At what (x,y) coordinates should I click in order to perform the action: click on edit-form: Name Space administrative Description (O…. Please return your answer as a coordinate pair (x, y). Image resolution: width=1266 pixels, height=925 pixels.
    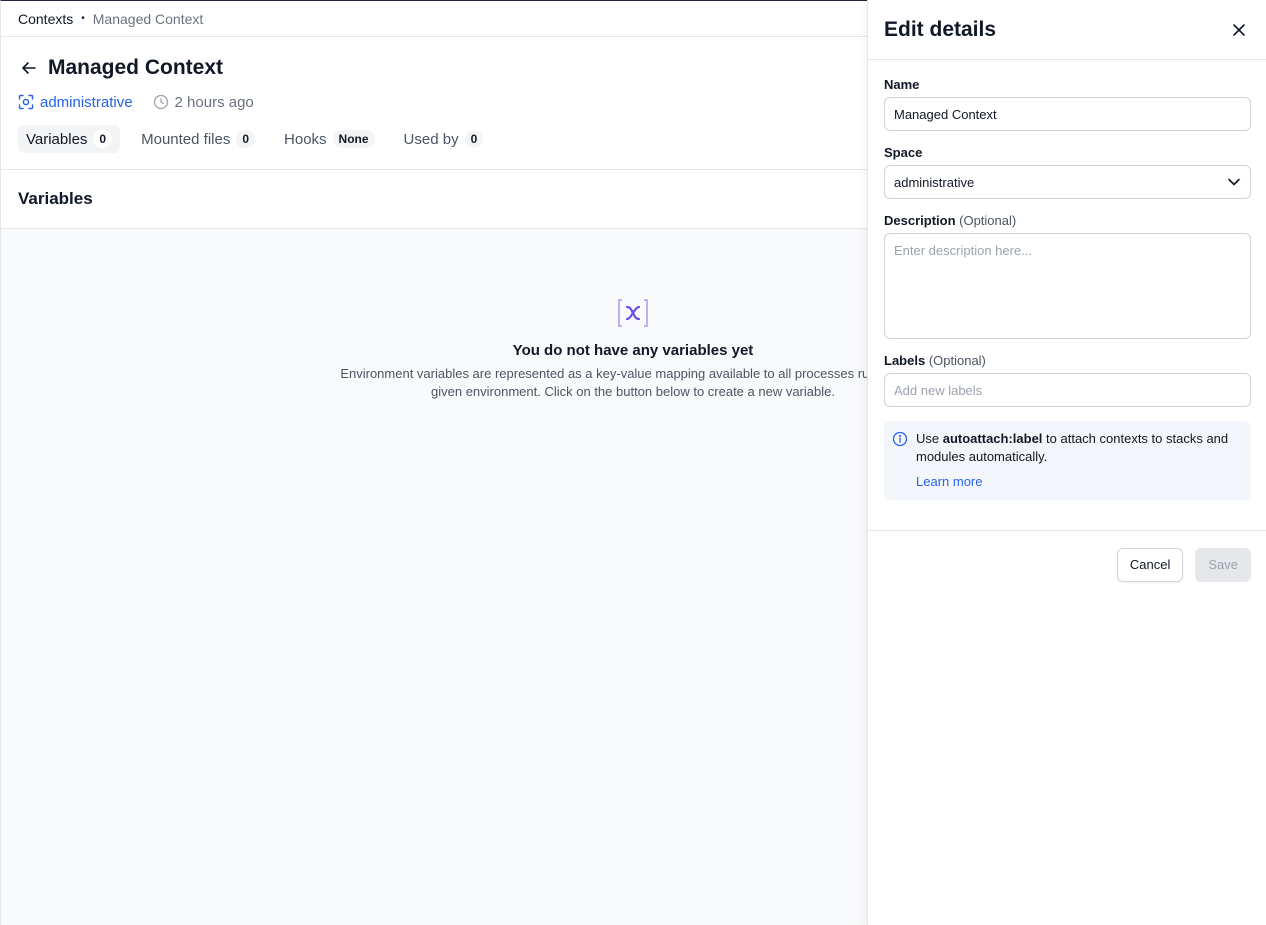
    Looking at the image, I should click on (1067, 280).